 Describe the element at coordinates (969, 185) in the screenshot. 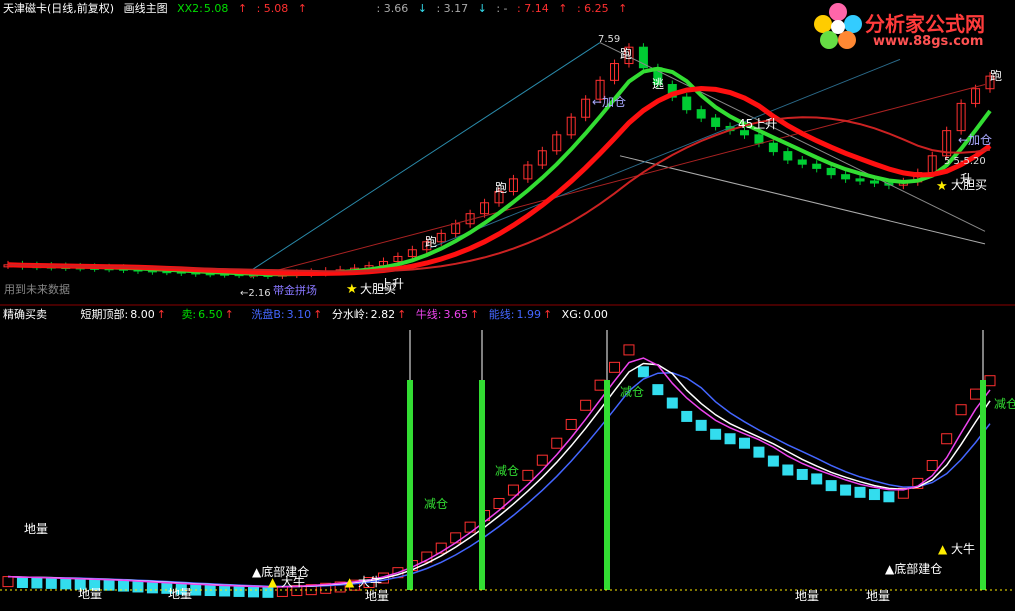

I see `bold-buy-label-2: 大胆买` at that location.